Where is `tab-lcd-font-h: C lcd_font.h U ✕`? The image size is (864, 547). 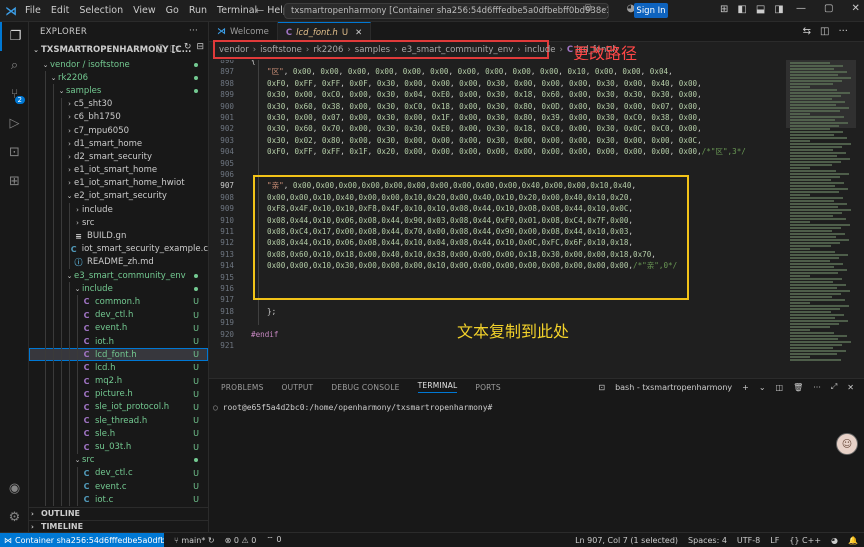 tab-lcd-font-h: C lcd_font.h U ✕ is located at coordinates (324, 32).